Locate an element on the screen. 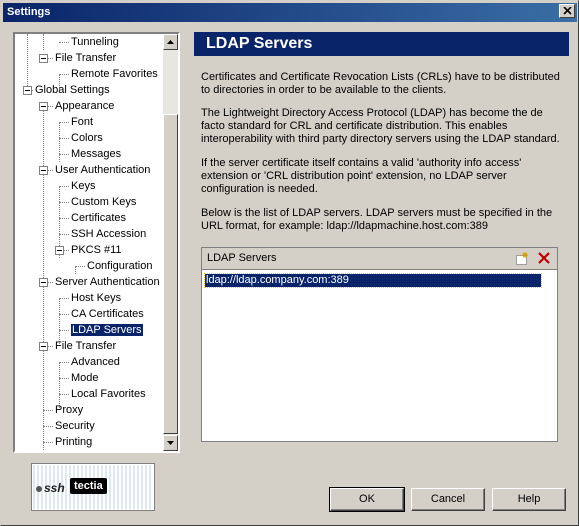 The image size is (579, 526). tree-item-label: Configuration is located at coordinates (120, 266).